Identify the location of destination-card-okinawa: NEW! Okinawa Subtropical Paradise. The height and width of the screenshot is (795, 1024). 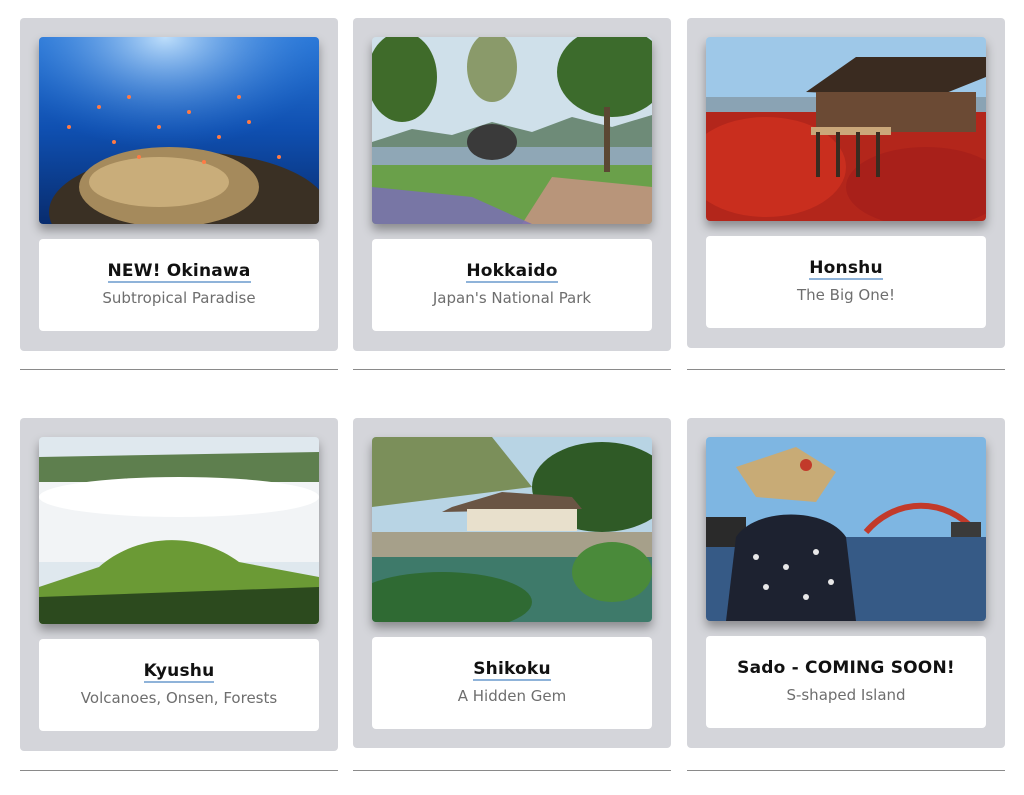
(179, 184).